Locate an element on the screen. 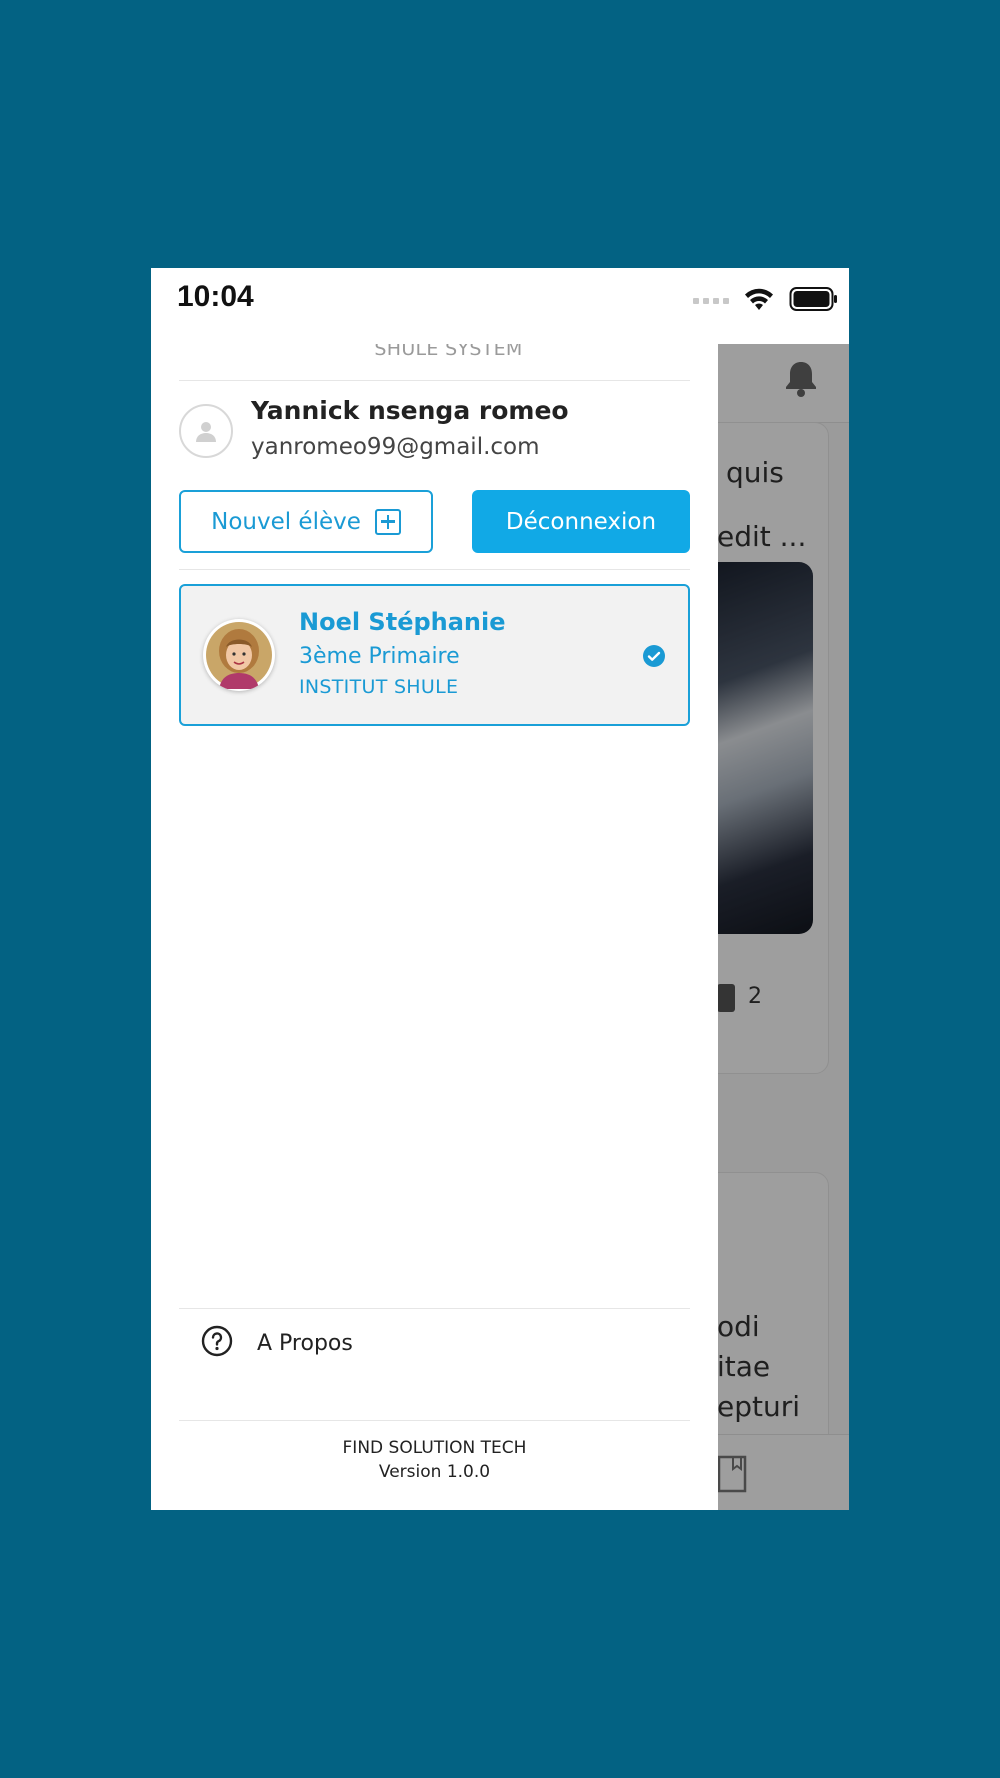  menu-item-about: A Propos is located at coordinates (434, 1343).